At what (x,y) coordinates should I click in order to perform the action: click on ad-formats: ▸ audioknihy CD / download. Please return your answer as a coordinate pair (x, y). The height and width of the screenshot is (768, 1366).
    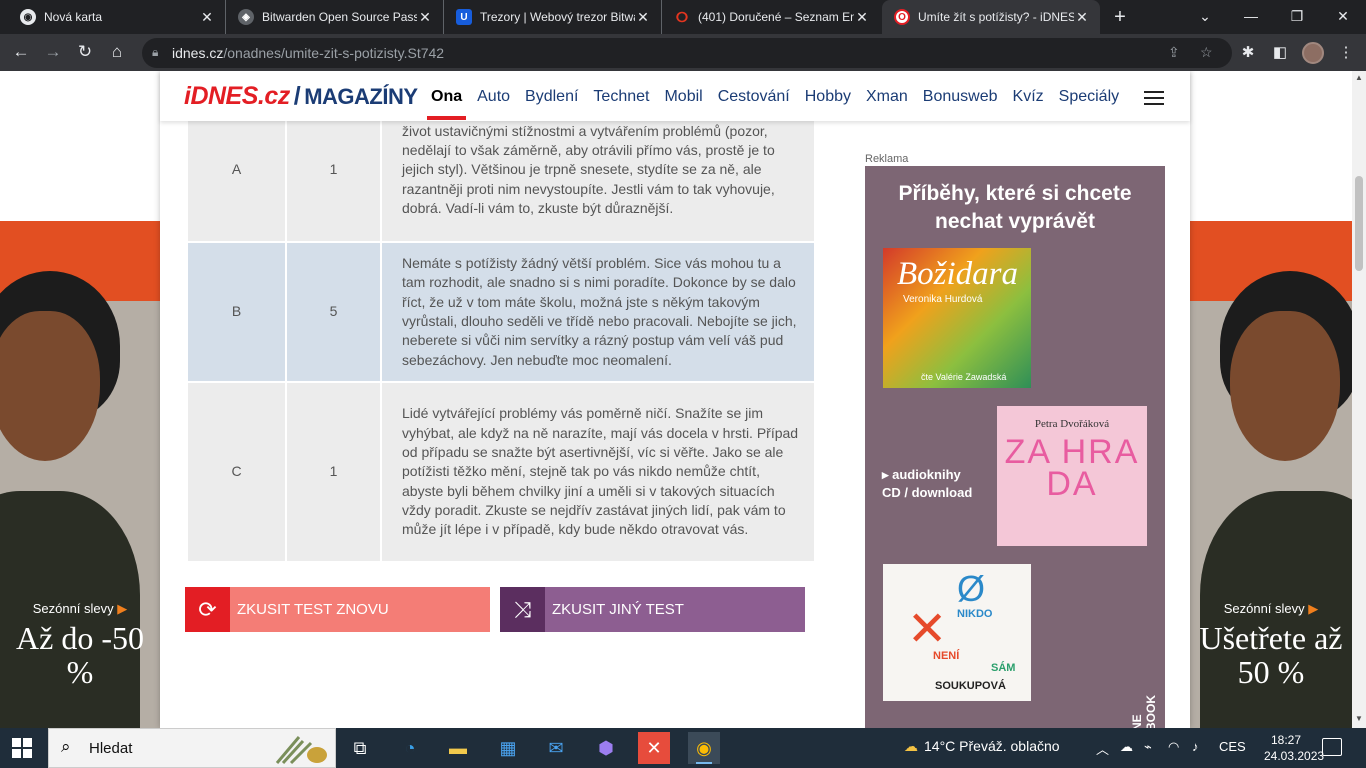
    Looking at the image, I should click on (927, 484).